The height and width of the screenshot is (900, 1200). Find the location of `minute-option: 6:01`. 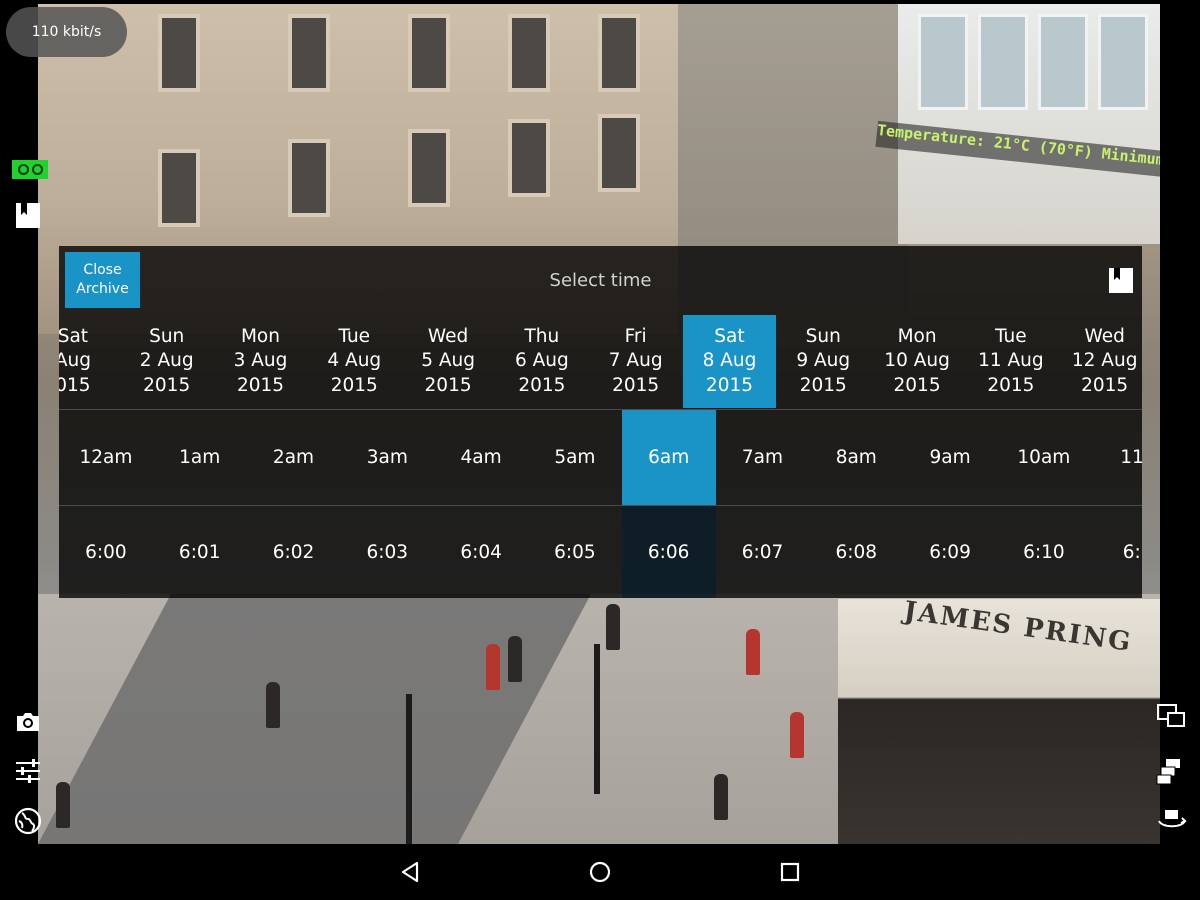

minute-option: 6:01 is located at coordinates (200, 552).